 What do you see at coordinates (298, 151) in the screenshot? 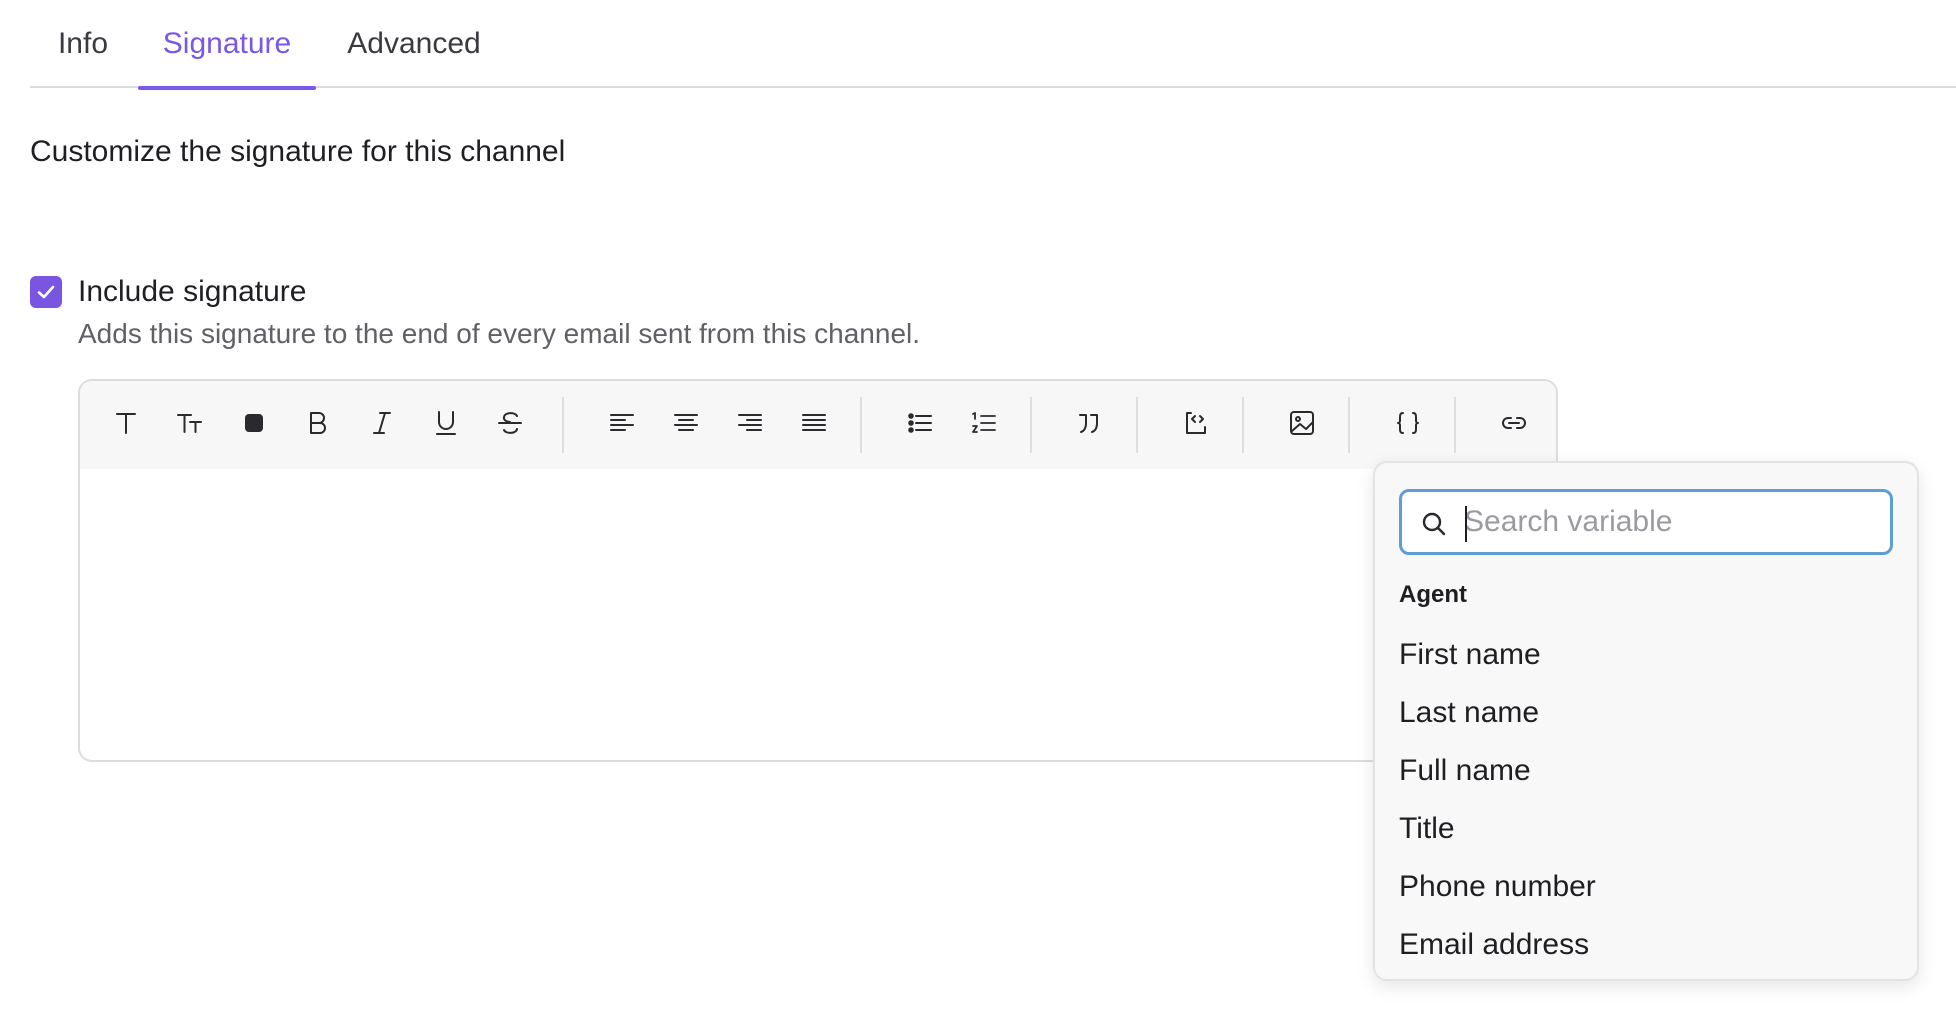
I see `page-subtitle: Customize the signature for this channel` at bounding box center [298, 151].